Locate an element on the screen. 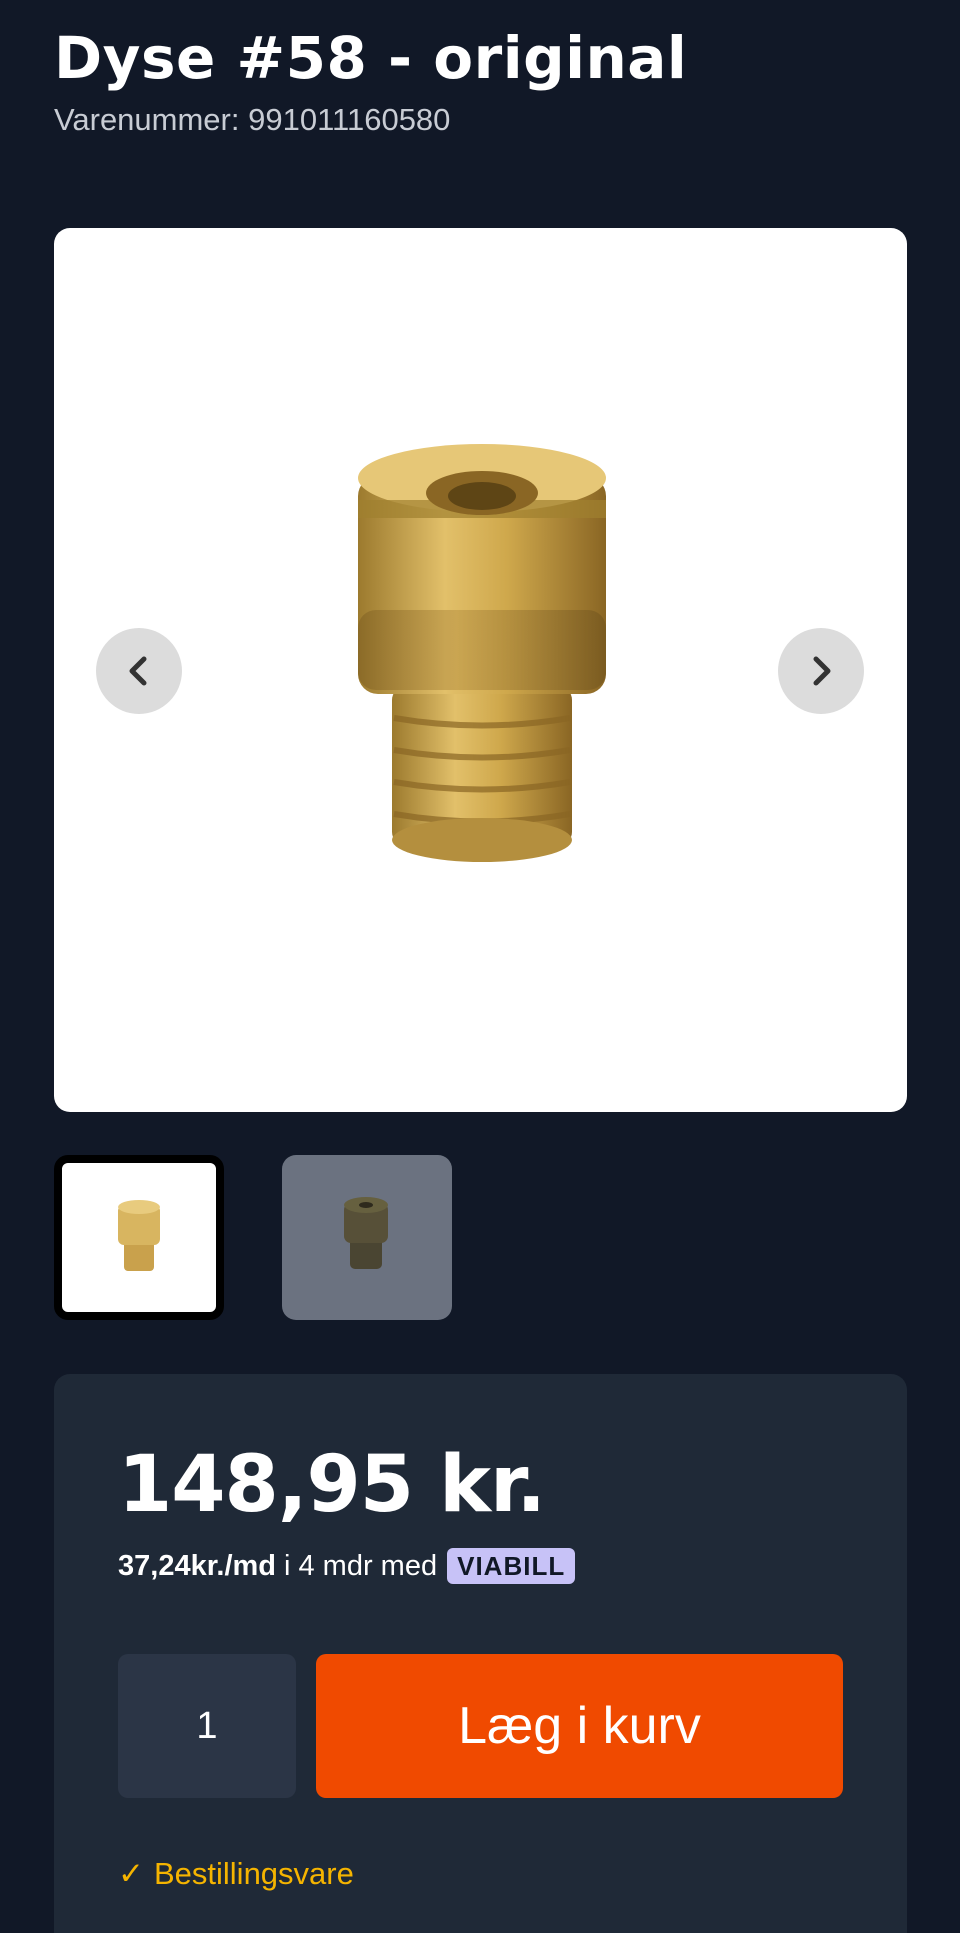 Image resolution: width=960 pixels, height=1933 pixels. installment-info: 37,24kr./md i 4 mdr med VIABILL is located at coordinates (347, 1566).